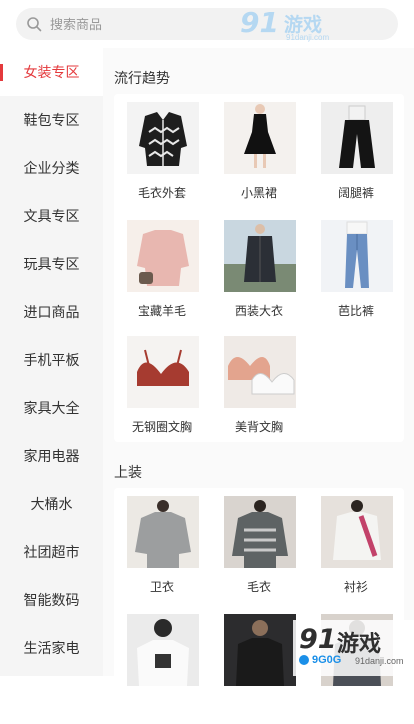  What do you see at coordinates (145, 24) in the screenshot?
I see `search-input` at bounding box center [145, 24].